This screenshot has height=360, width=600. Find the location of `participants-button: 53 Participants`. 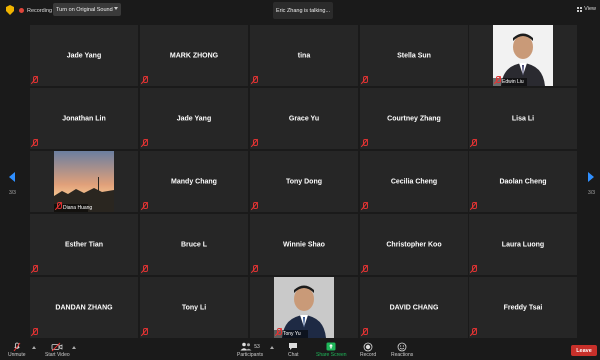

participants-button: 53 Participants is located at coordinates (250, 349).